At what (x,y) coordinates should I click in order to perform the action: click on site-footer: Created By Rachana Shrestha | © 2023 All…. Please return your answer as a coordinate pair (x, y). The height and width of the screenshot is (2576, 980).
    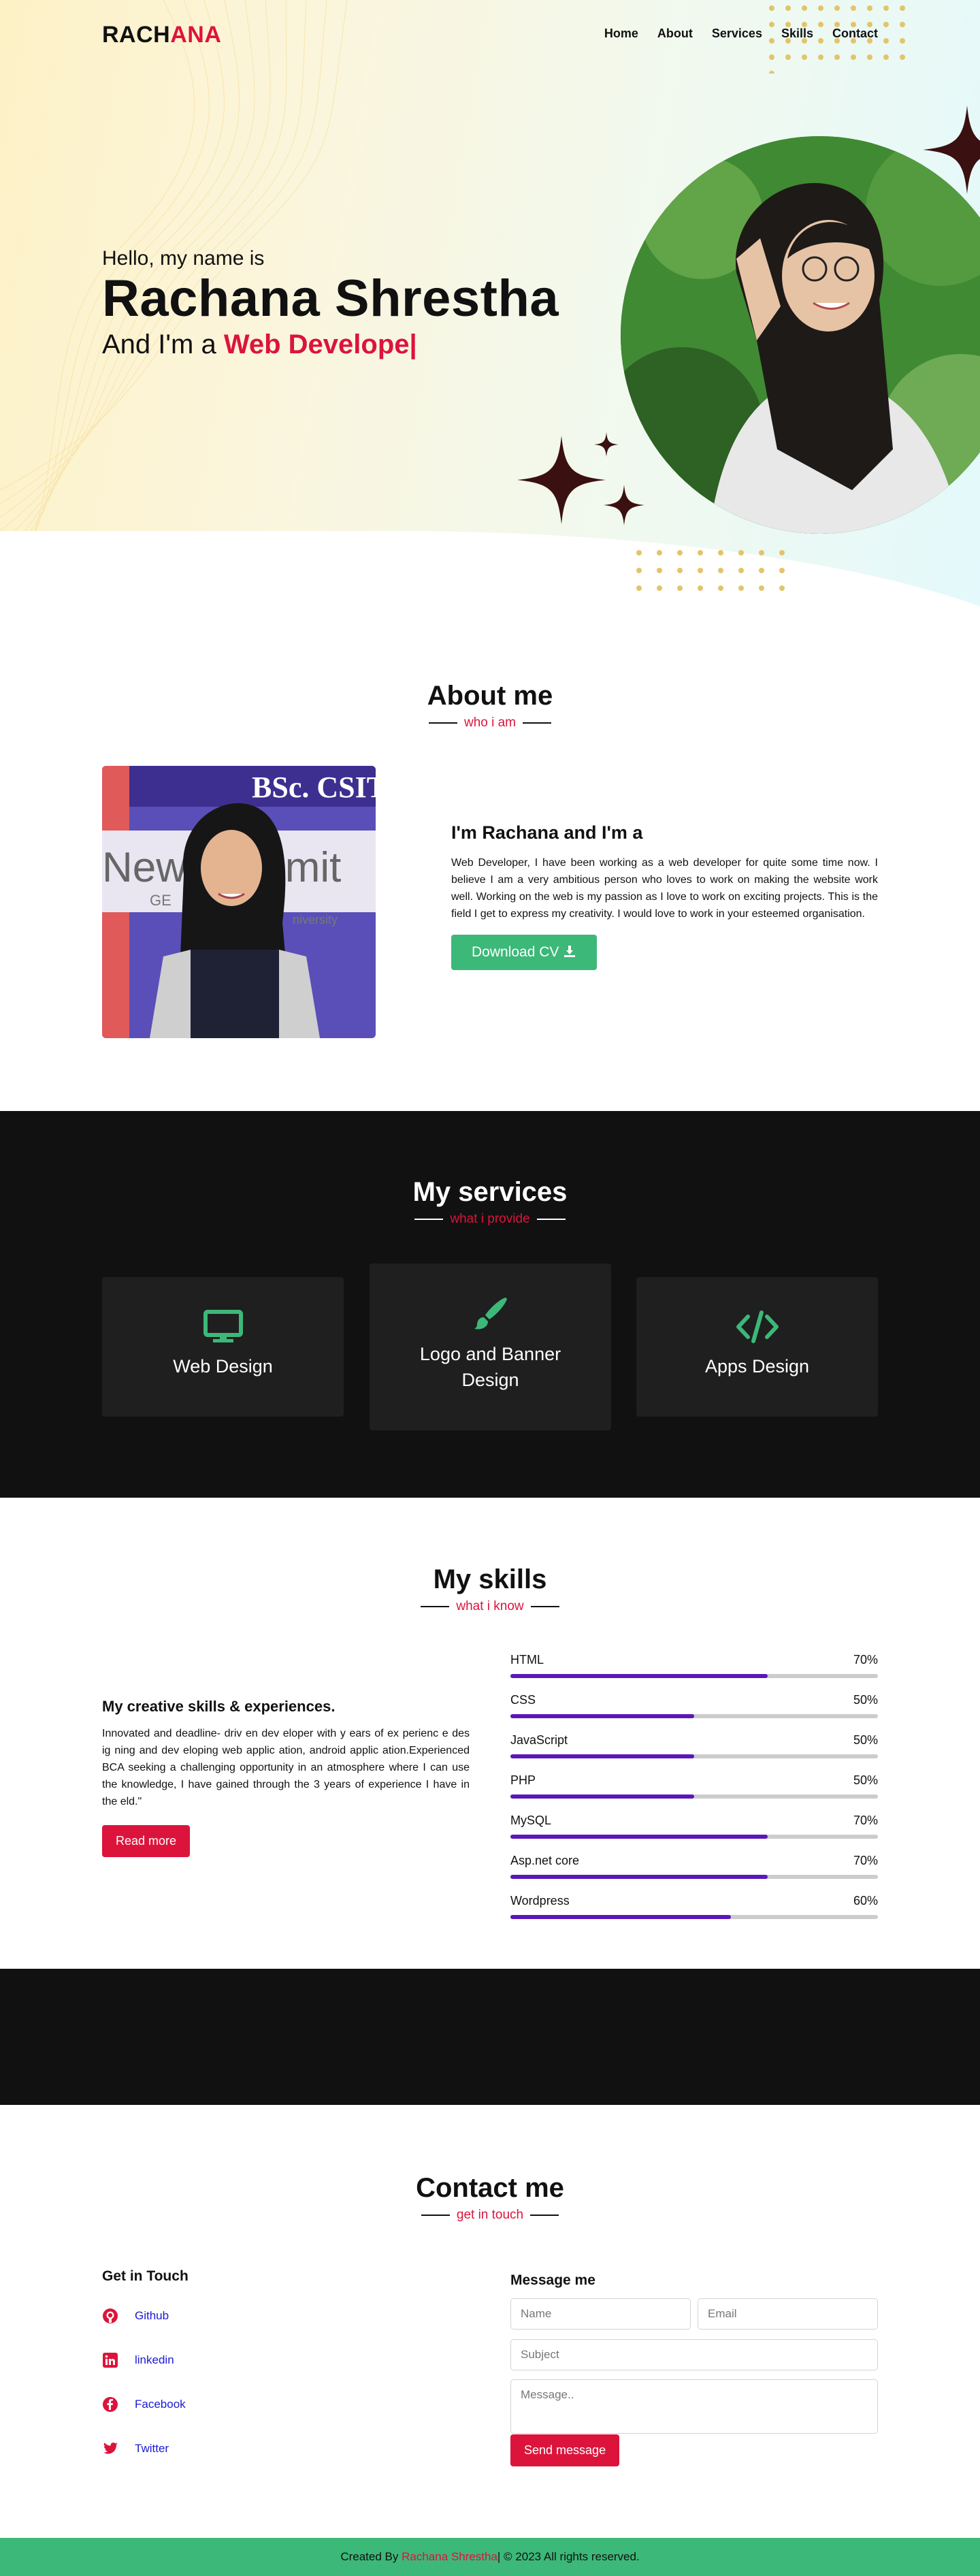
    Looking at the image, I should click on (490, 2557).